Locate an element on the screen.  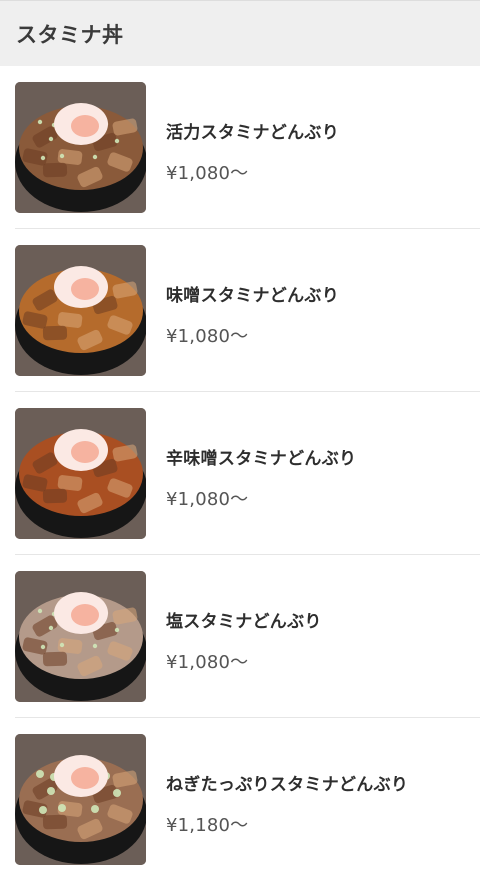
dish-name: 味噌スタミナどんぶり is located at coordinates (252, 295).